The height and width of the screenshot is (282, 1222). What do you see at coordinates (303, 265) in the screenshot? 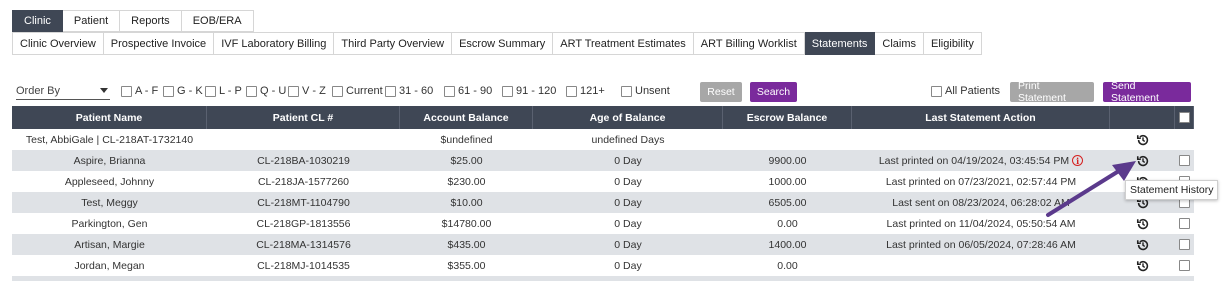
I see `patient-cl: CL-218MJ-1014535` at bounding box center [303, 265].